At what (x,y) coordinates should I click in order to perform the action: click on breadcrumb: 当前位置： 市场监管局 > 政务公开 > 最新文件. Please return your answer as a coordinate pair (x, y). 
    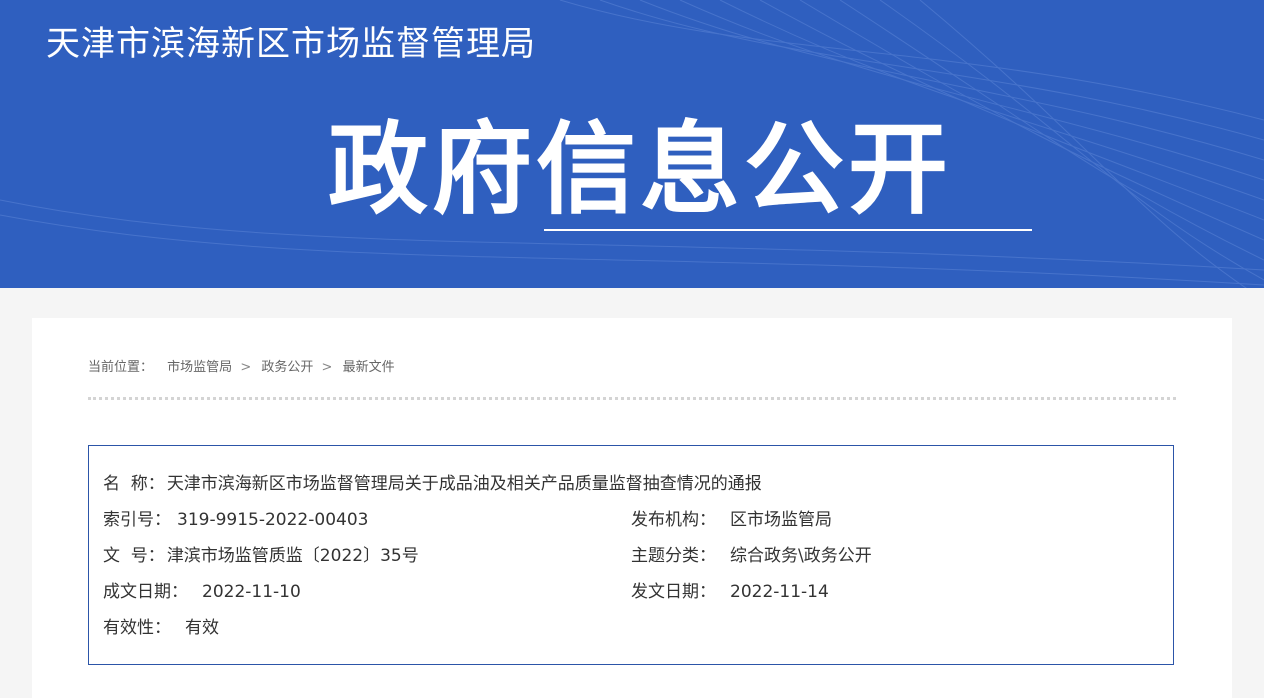
    Looking at the image, I should click on (241, 365).